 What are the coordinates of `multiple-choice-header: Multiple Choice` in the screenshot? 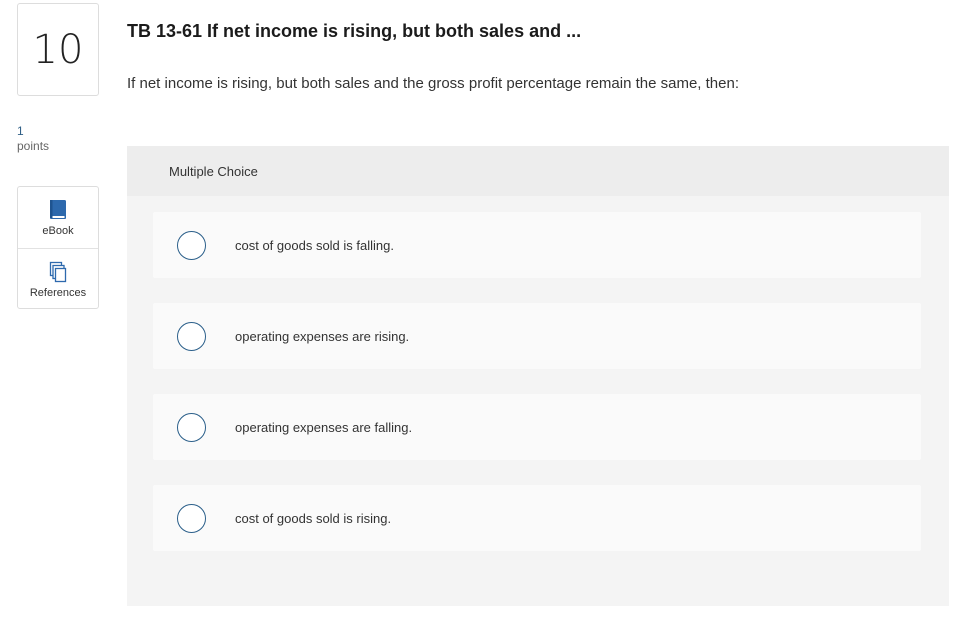 It's located at (538, 171).